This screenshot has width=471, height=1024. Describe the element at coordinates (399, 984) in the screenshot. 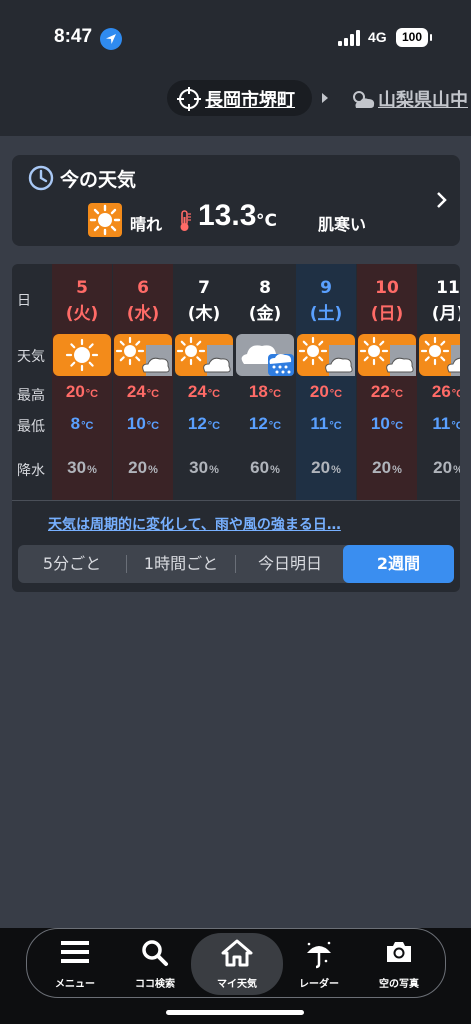

I see `nav-label: 空の写真` at that location.